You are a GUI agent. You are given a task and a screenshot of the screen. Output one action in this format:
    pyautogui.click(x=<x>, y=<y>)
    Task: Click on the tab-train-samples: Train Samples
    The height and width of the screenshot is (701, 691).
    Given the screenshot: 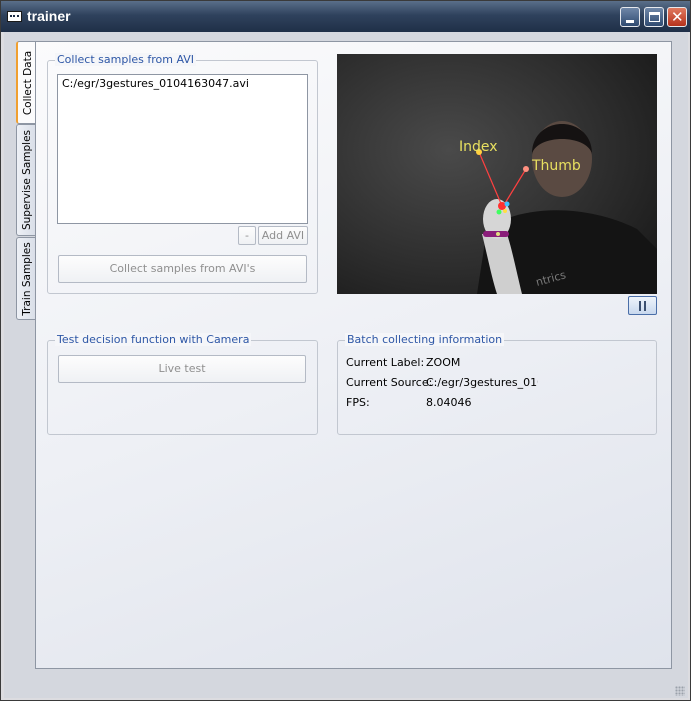 What is the action you would take?
    pyautogui.click(x=26, y=278)
    